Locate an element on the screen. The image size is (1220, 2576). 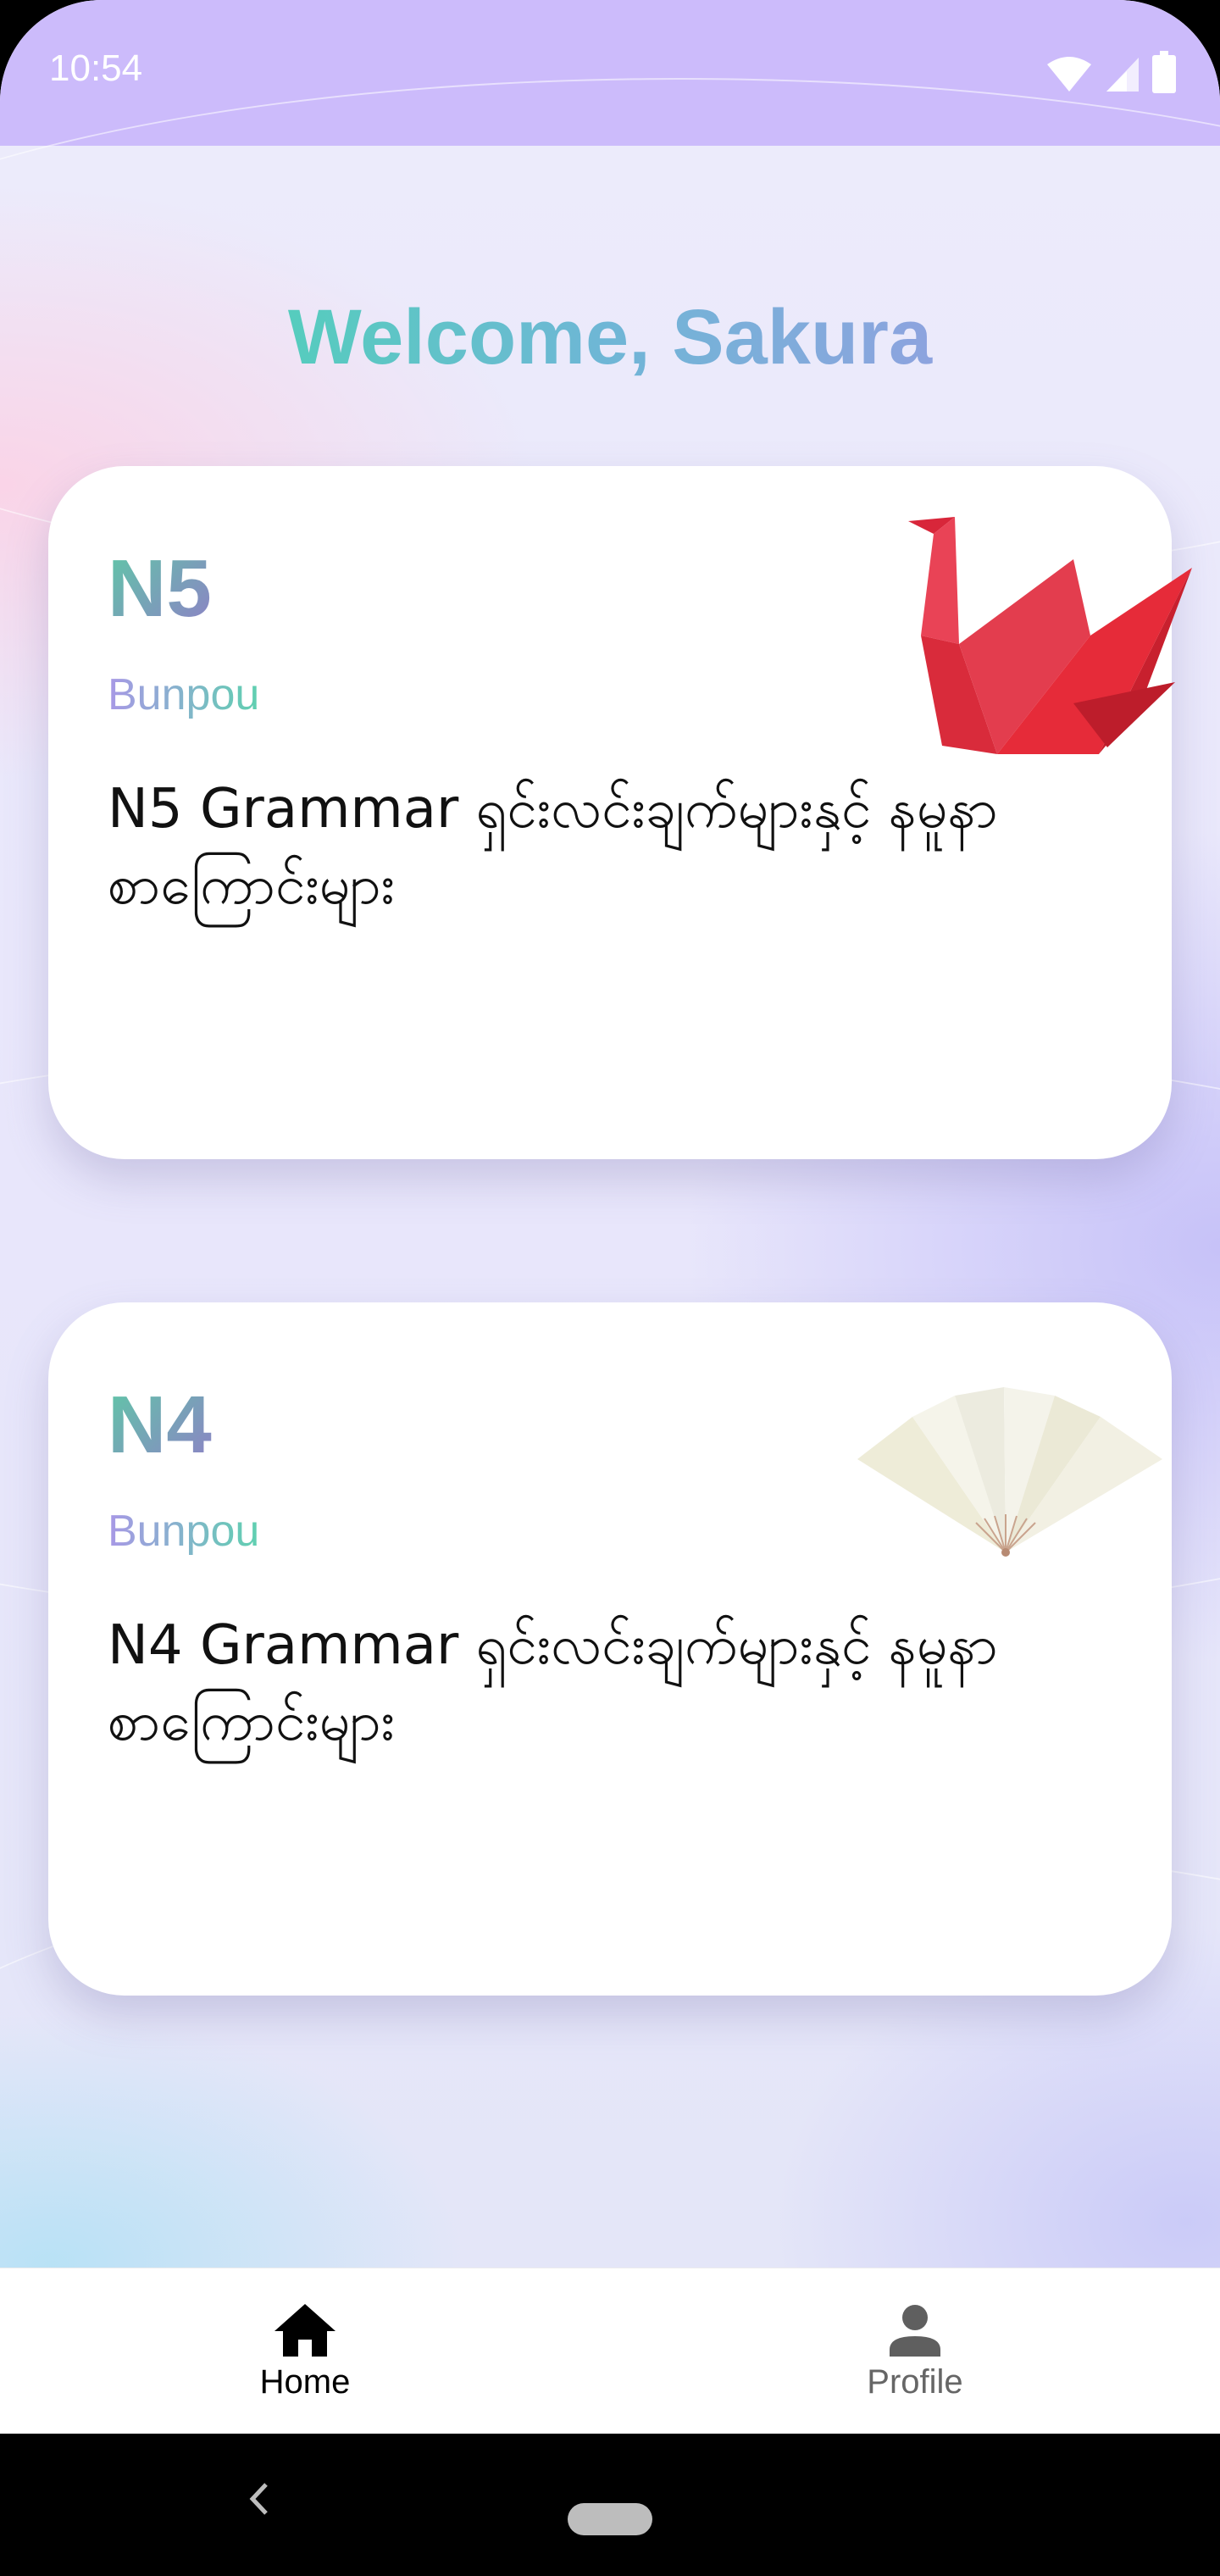
nav-item-home: Home is located at coordinates (305, 2351).